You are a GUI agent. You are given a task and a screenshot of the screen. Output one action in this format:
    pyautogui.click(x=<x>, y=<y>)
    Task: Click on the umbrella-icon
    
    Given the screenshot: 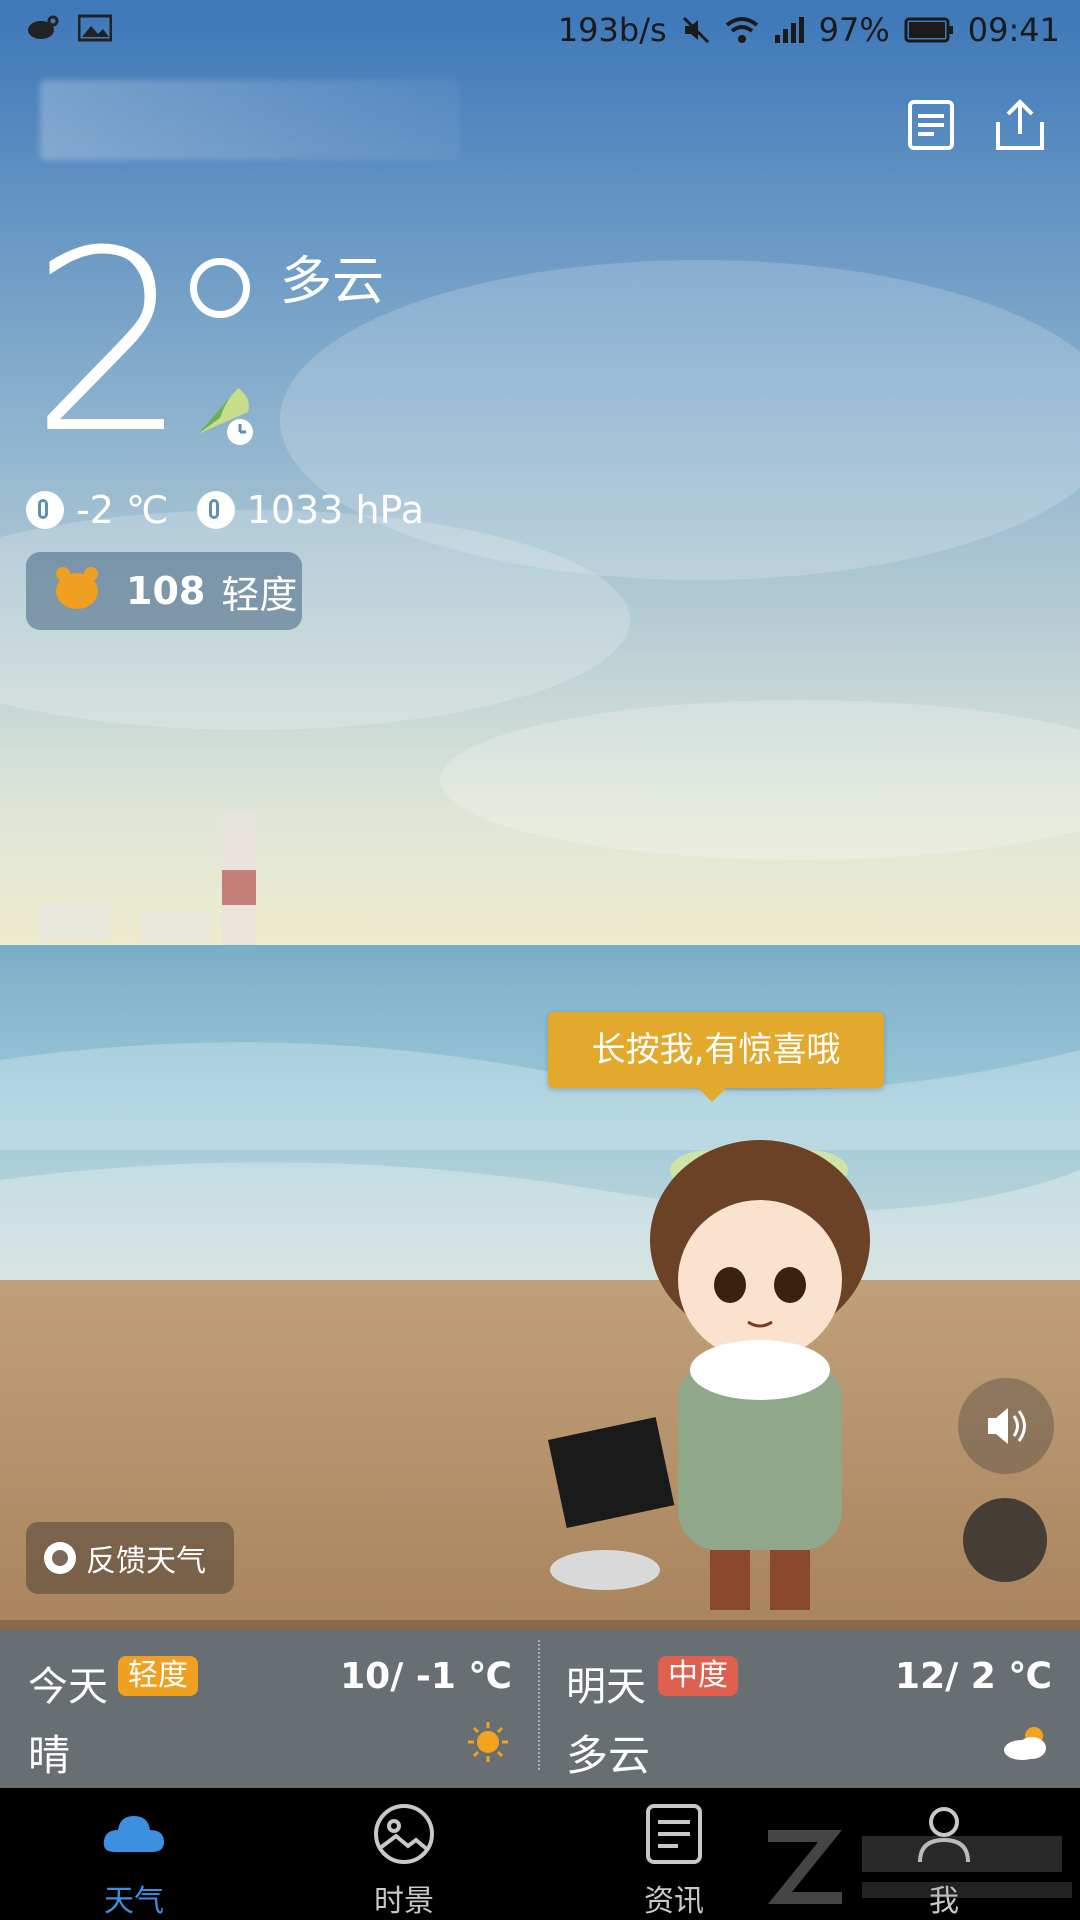 What is the action you would take?
    pyautogui.click(x=225, y=413)
    